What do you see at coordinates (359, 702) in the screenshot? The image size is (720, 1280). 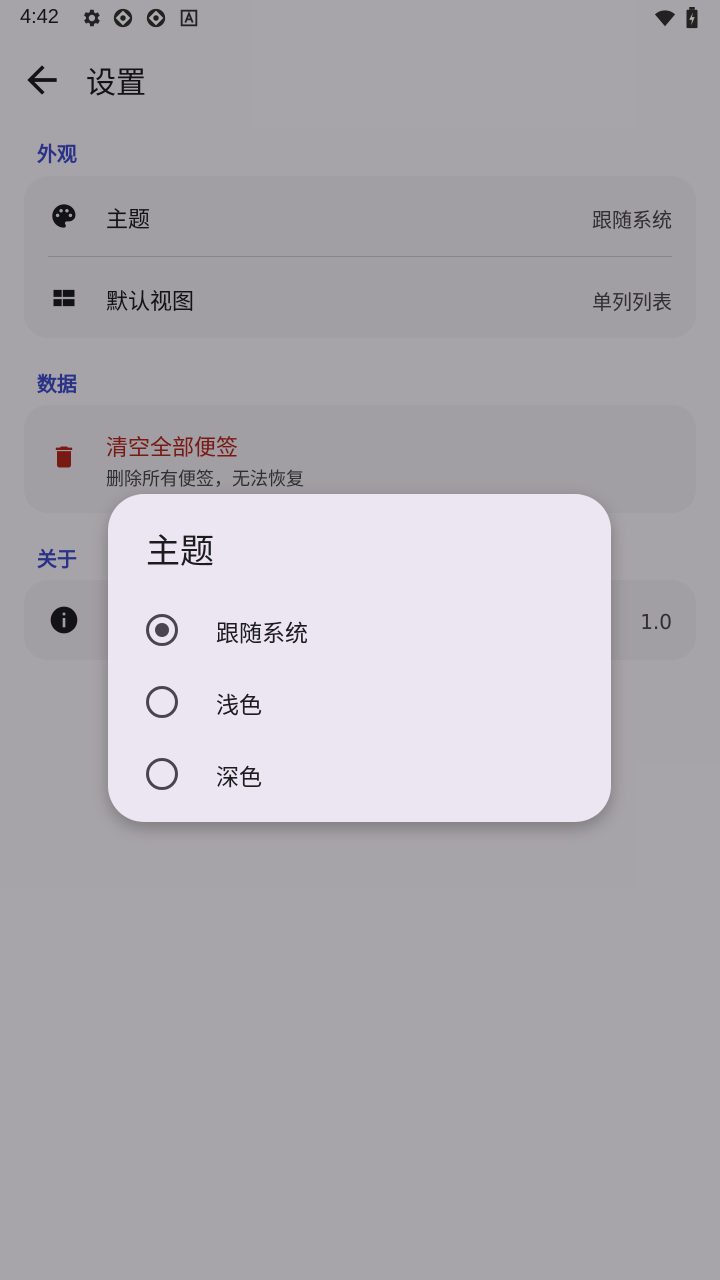 I see `theme-option-light: 浅色` at bounding box center [359, 702].